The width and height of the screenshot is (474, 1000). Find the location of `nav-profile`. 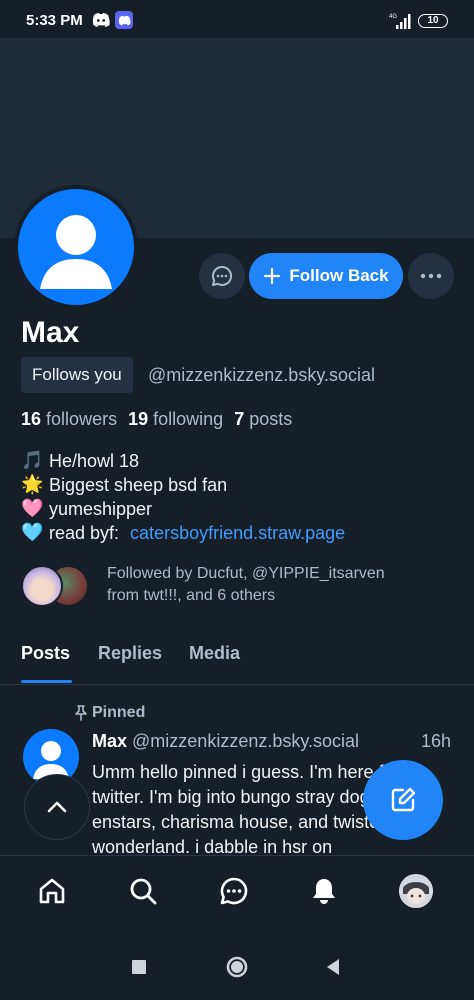

nav-profile is located at coordinates (416, 891).